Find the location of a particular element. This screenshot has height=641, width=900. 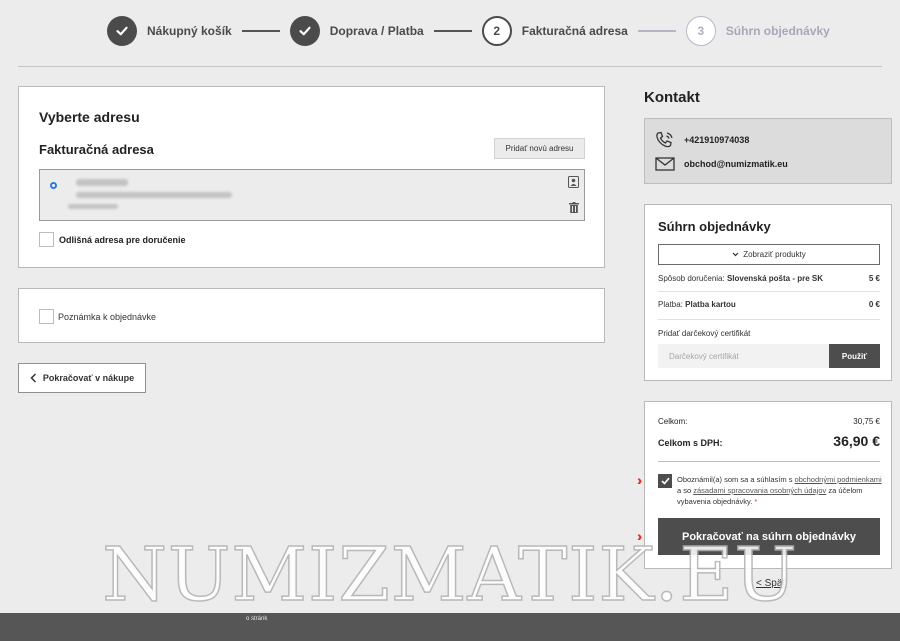

order-note-panel: Poznámka k objednávke is located at coordinates (311, 315).